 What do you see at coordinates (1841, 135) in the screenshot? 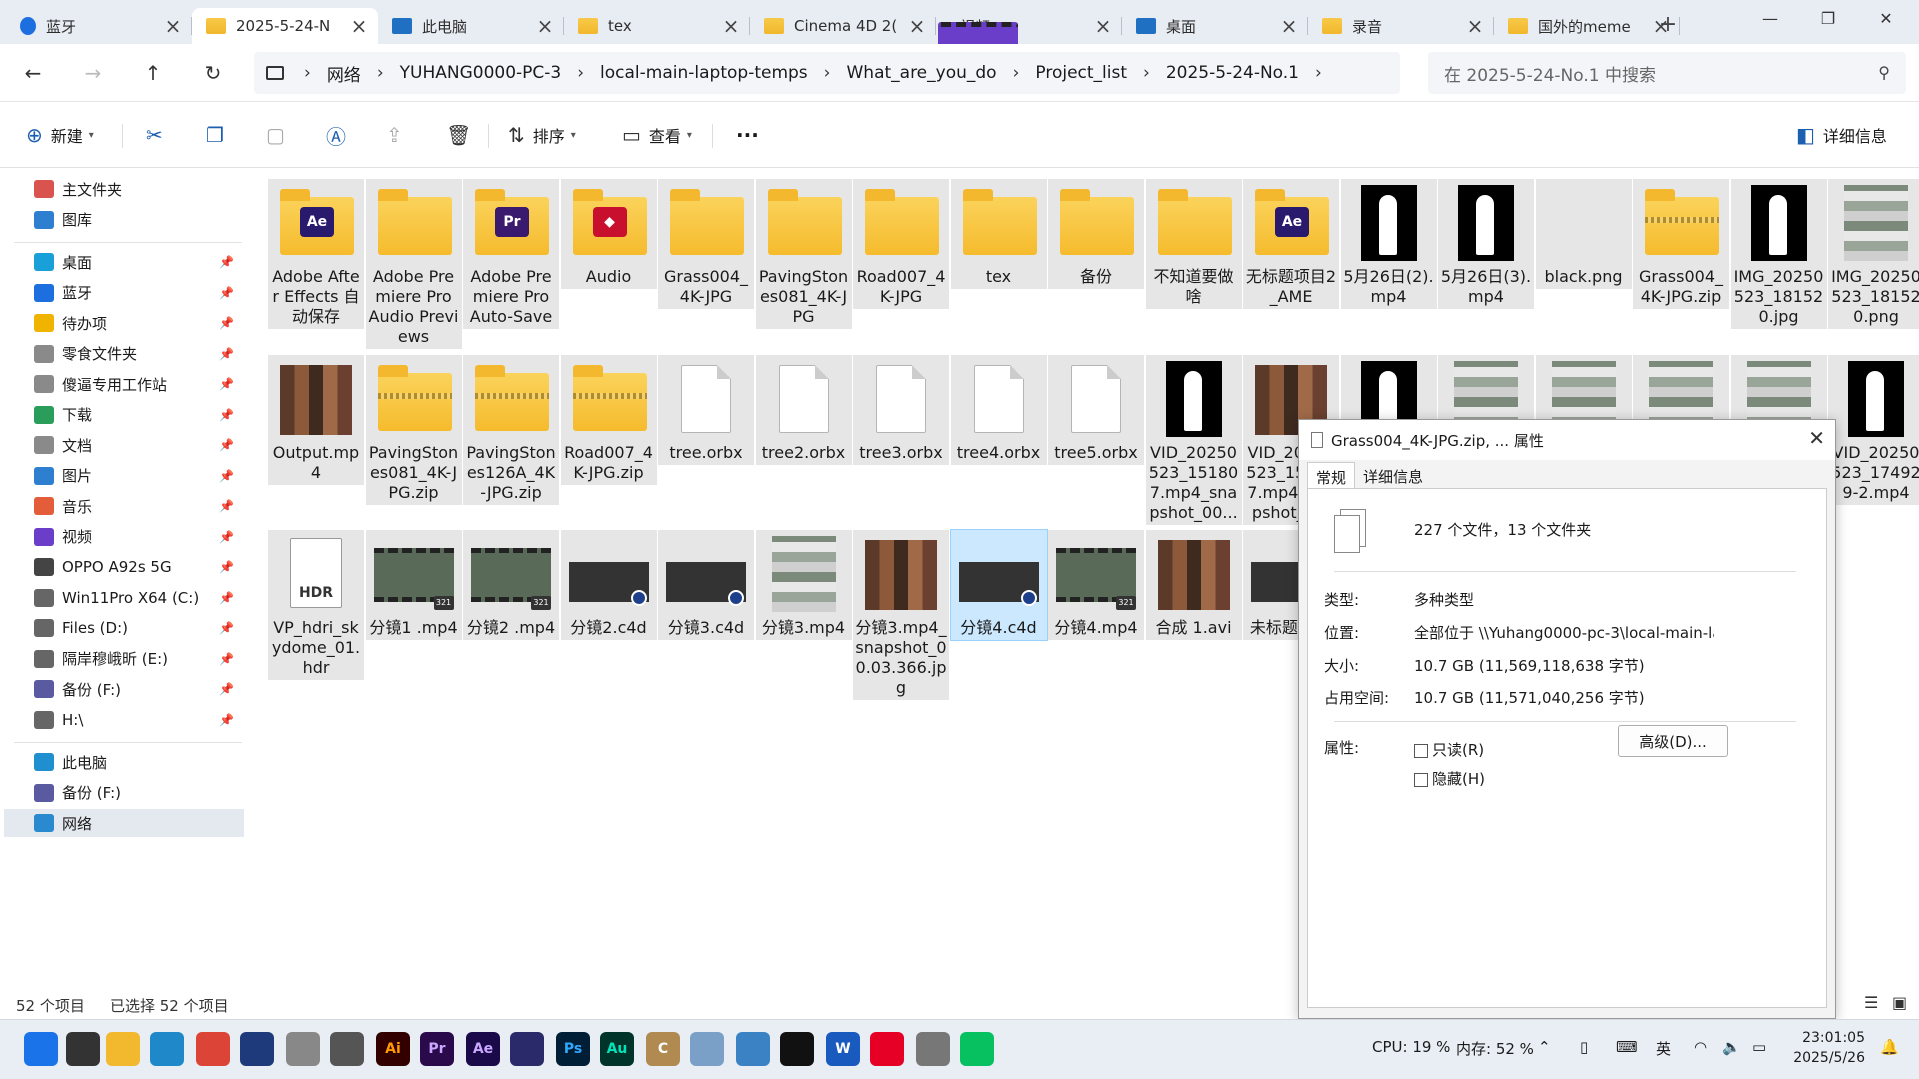
I see `details-pane-button: ◧ 详细信息` at bounding box center [1841, 135].